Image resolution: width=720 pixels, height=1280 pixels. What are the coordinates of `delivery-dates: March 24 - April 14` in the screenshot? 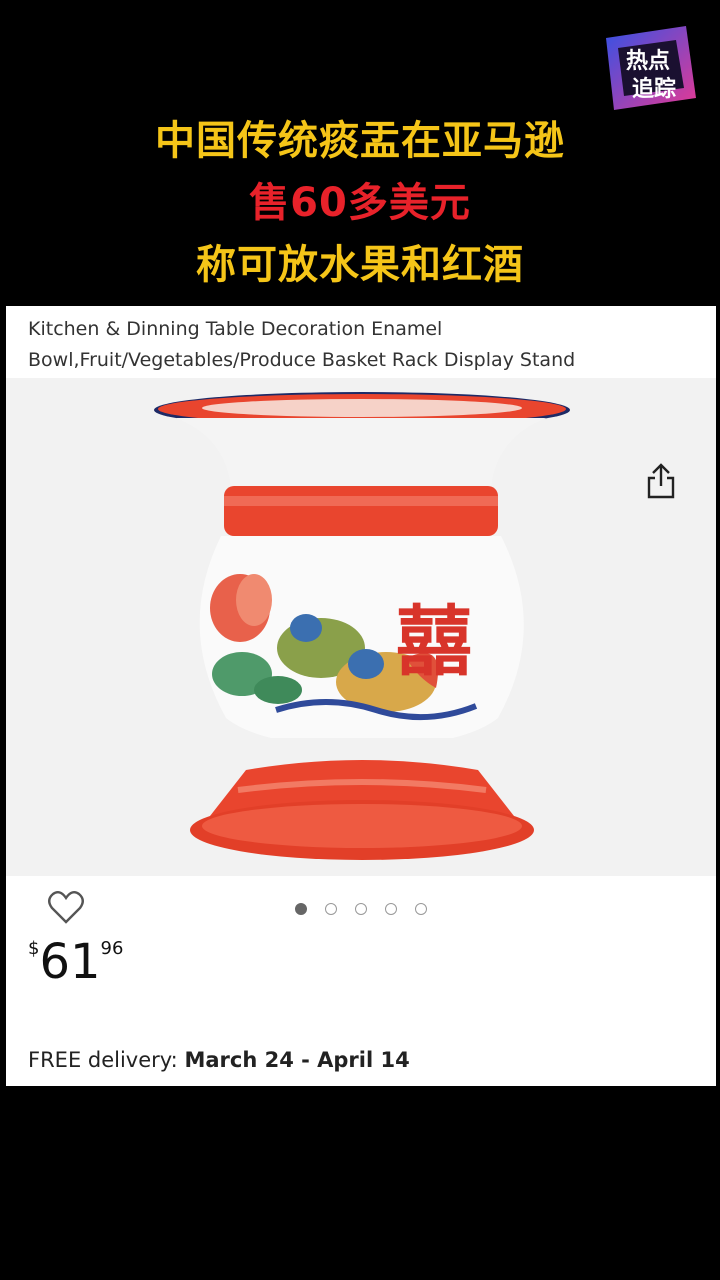 It's located at (297, 1060).